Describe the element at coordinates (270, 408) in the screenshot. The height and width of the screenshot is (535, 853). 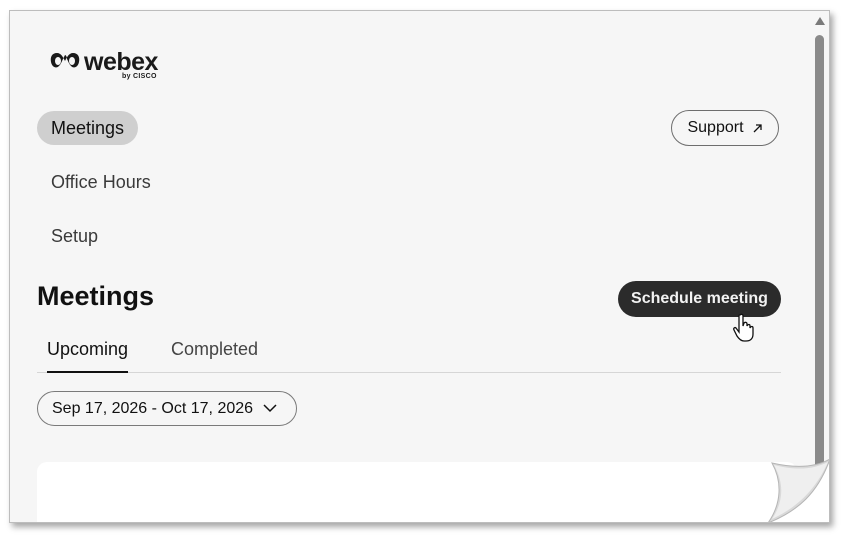
I see `chevron-down-icon` at that location.